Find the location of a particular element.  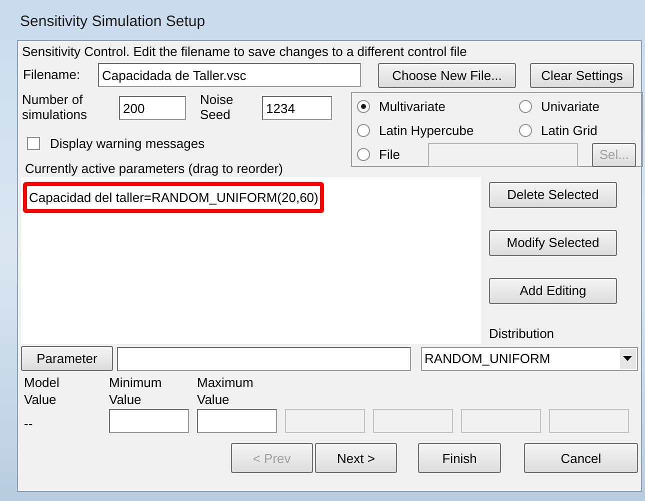

checkbox is located at coordinates (33, 143).